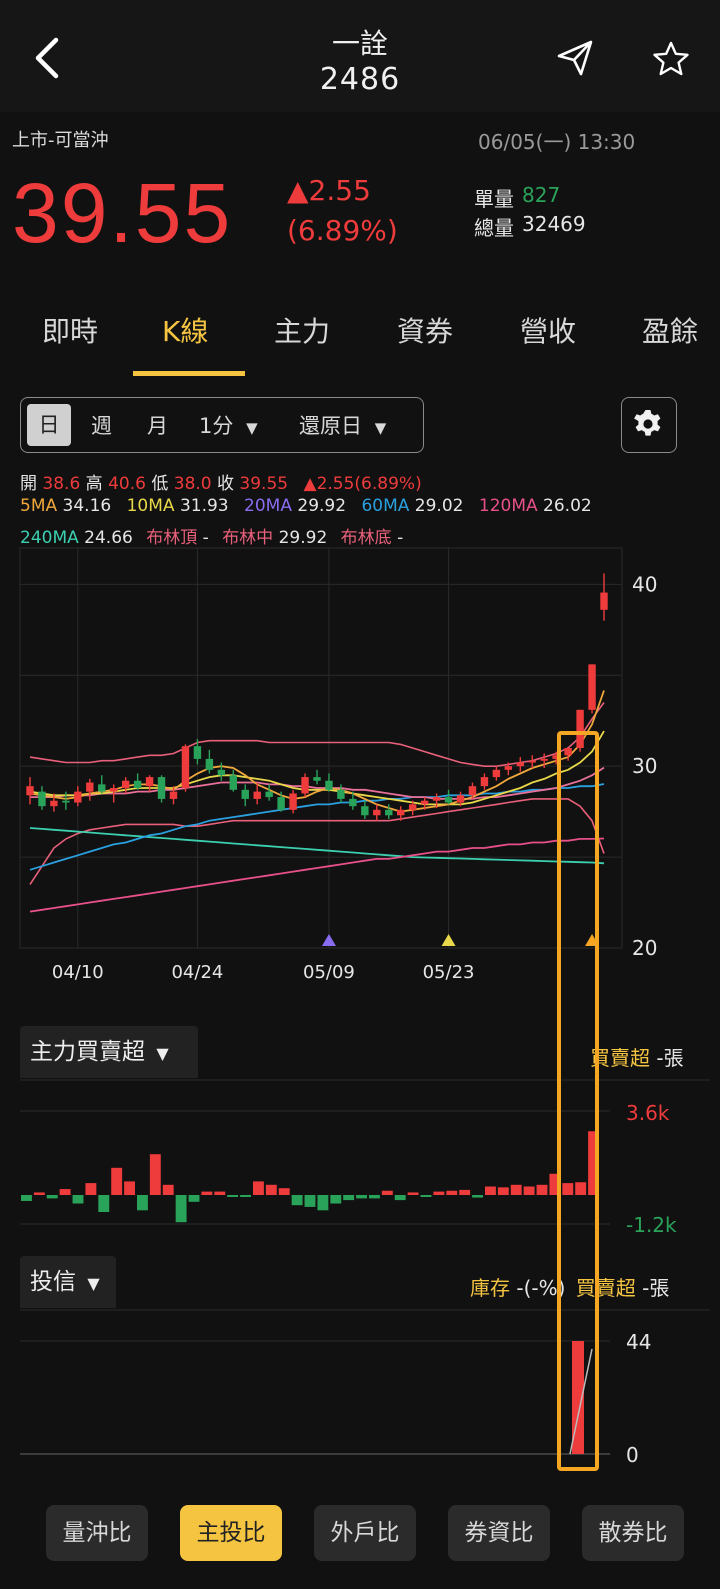 The height and width of the screenshot is (1589, 720). What do you see at coordinates (28, 484) in the screenshot?
I see `open-label: 開` at bounding box center [28, 484].